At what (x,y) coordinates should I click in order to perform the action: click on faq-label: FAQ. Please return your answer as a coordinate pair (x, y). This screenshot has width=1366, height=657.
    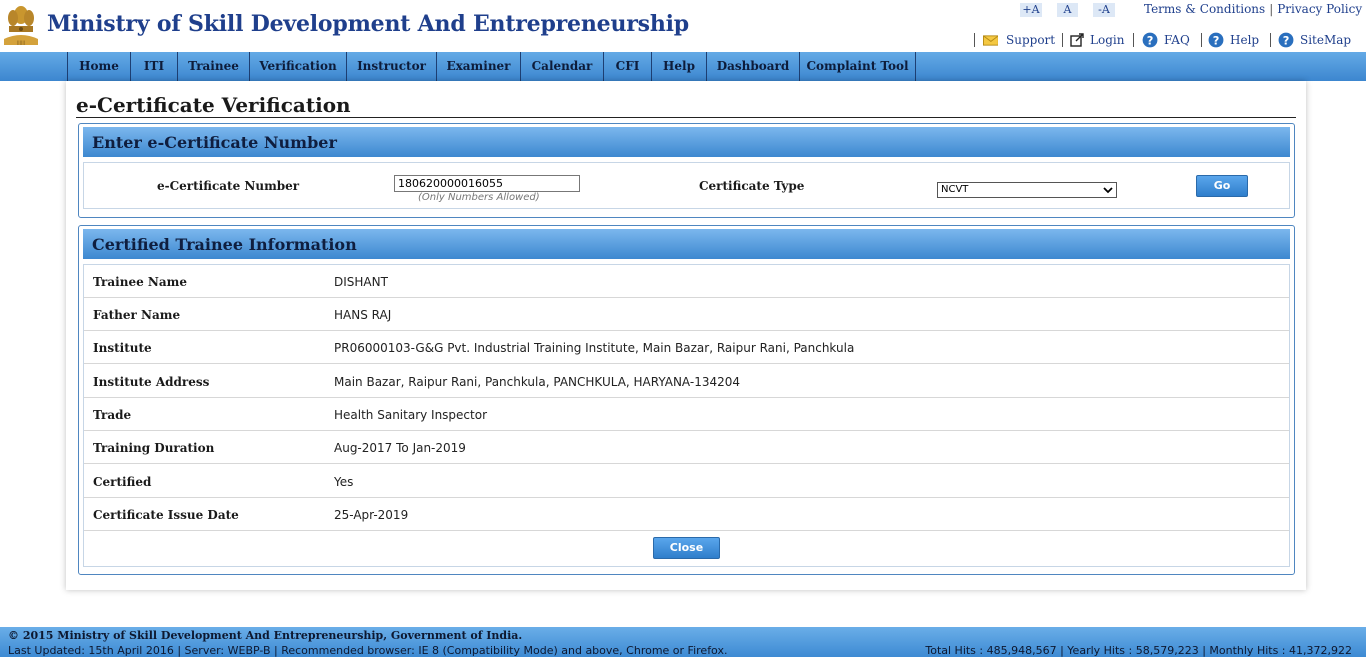
    Looking at the image, I should click on (1177, 40).